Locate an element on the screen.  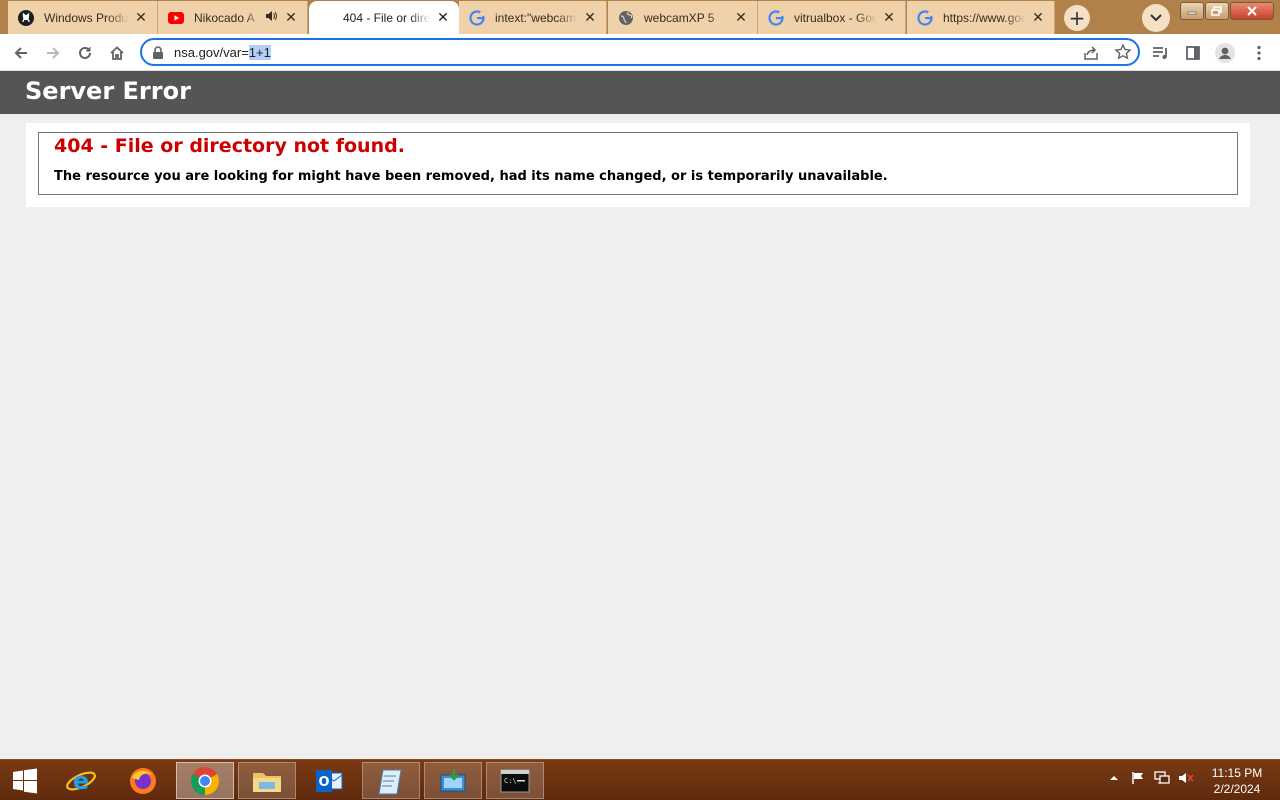
network-icon is located at coordinates (1162, 778).